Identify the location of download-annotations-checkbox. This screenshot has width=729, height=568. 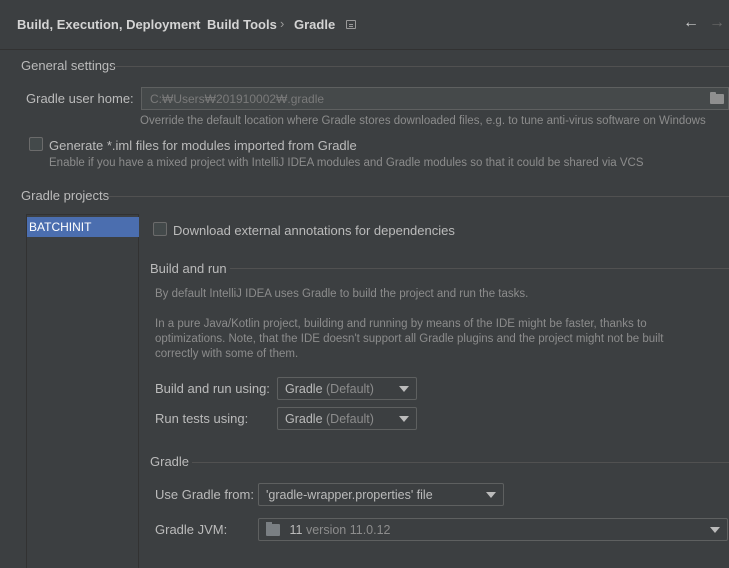
(160, 229).